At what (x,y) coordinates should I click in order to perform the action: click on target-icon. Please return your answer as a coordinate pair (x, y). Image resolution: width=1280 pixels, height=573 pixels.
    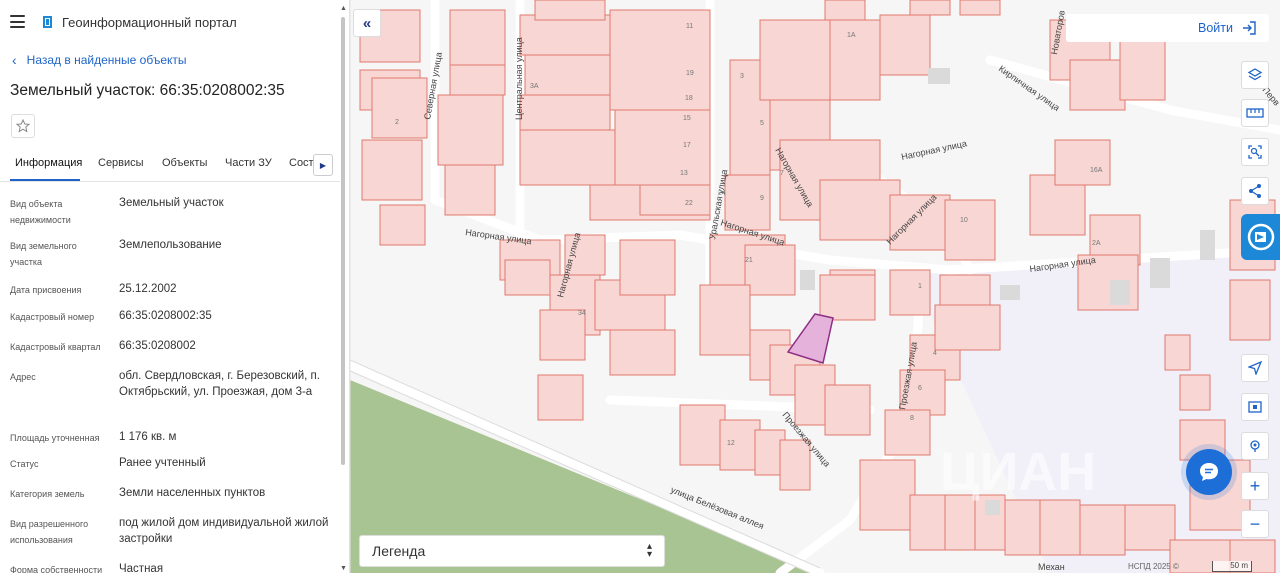
    Looking at the image, I should click on (1255, 446).